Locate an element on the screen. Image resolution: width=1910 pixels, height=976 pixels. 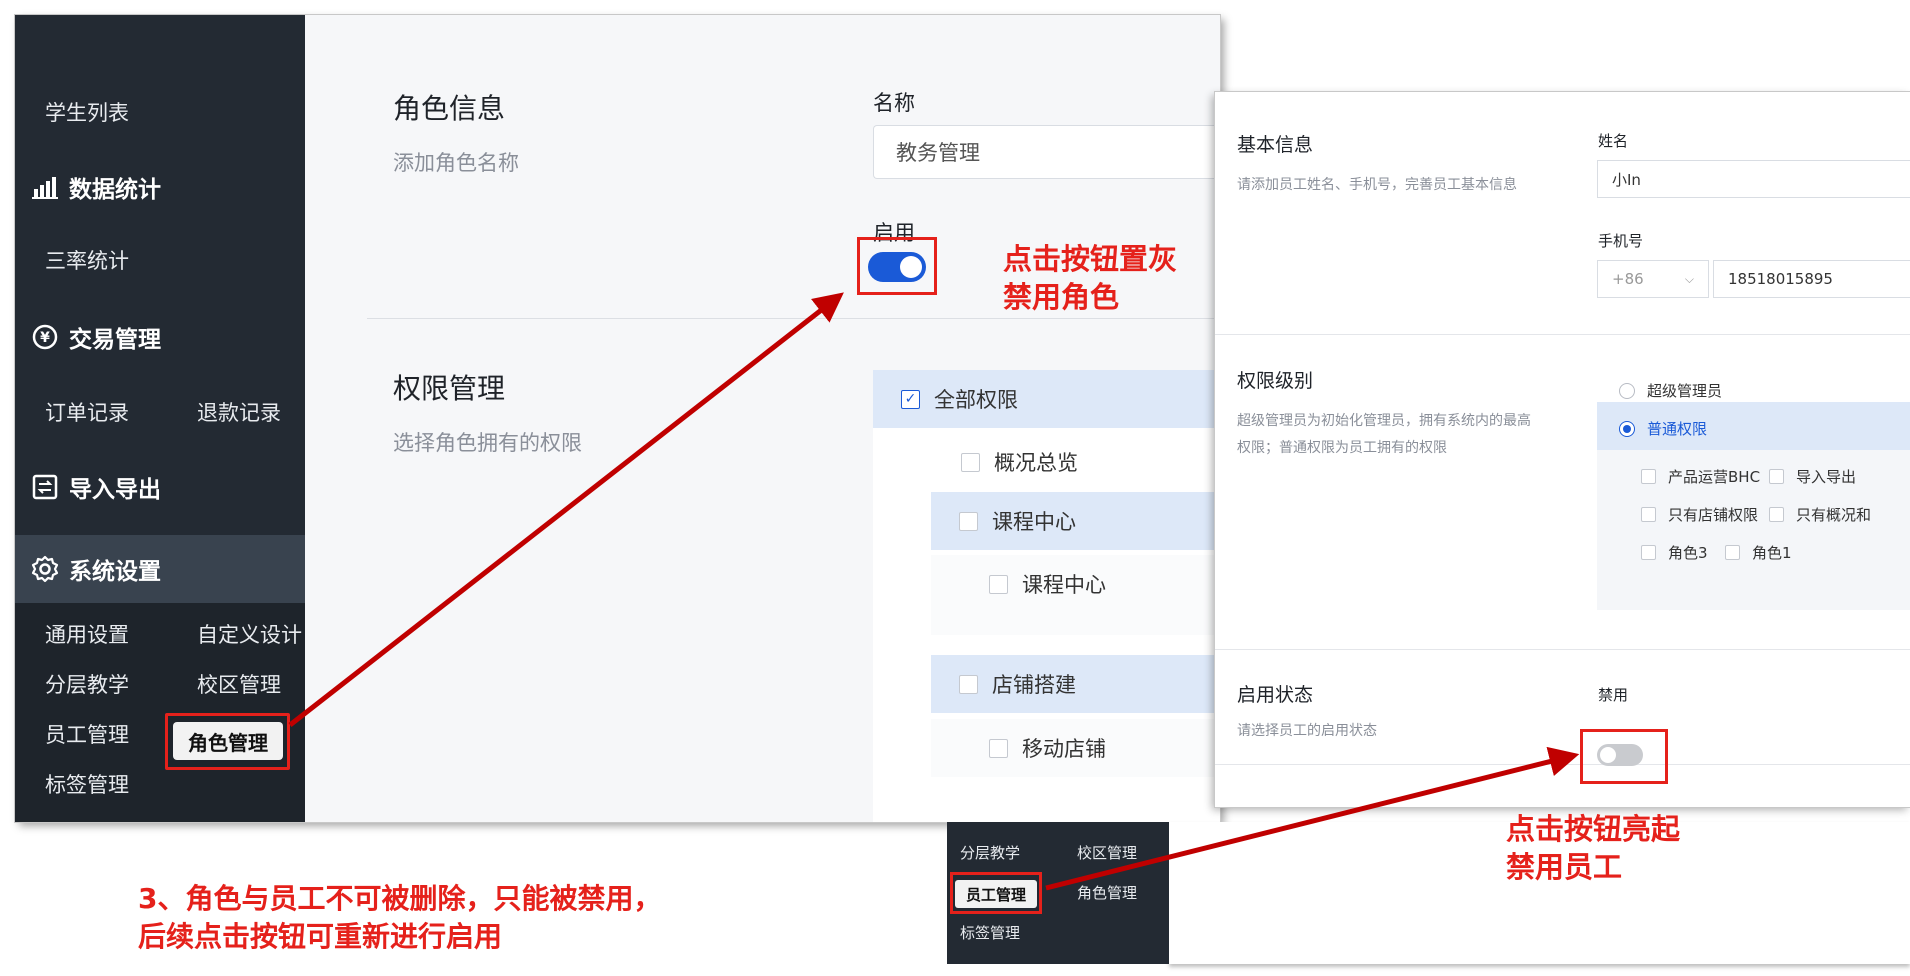
nav-group-label: 交易管理 is located at coordinates (115, 340).